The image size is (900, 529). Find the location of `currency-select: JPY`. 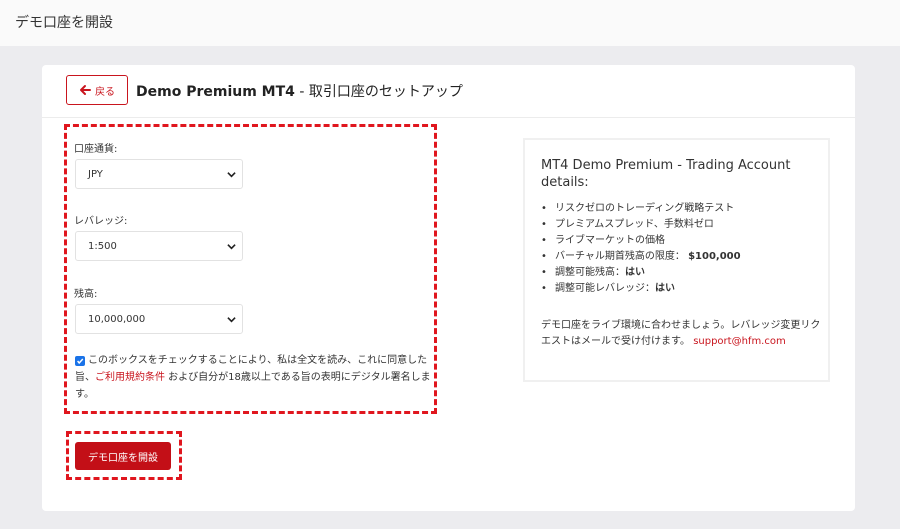

currency-select: JPY is located at coordinates (159, 174).